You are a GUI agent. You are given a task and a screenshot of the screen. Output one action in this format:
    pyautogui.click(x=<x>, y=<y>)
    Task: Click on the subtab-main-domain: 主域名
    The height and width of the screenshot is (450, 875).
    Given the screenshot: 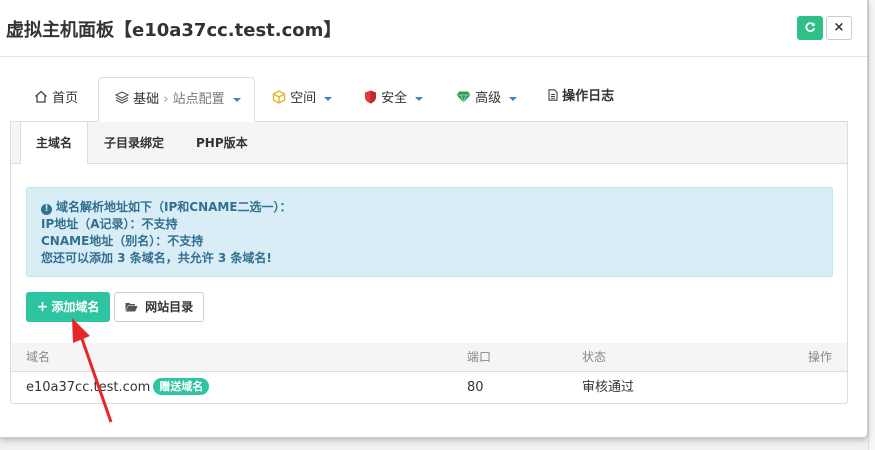 What is the action you would take?
    pyautogui.click(x=54, y=143)
    